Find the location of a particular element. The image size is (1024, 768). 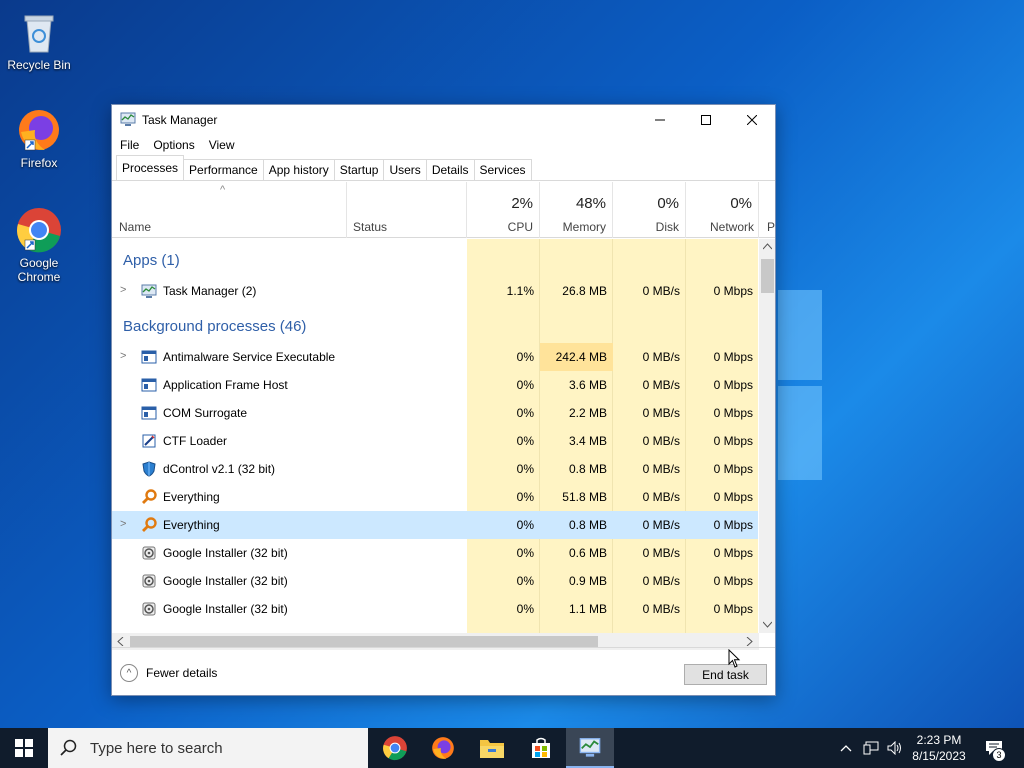

column-header-status: Status is located at coordinates (407, 210).